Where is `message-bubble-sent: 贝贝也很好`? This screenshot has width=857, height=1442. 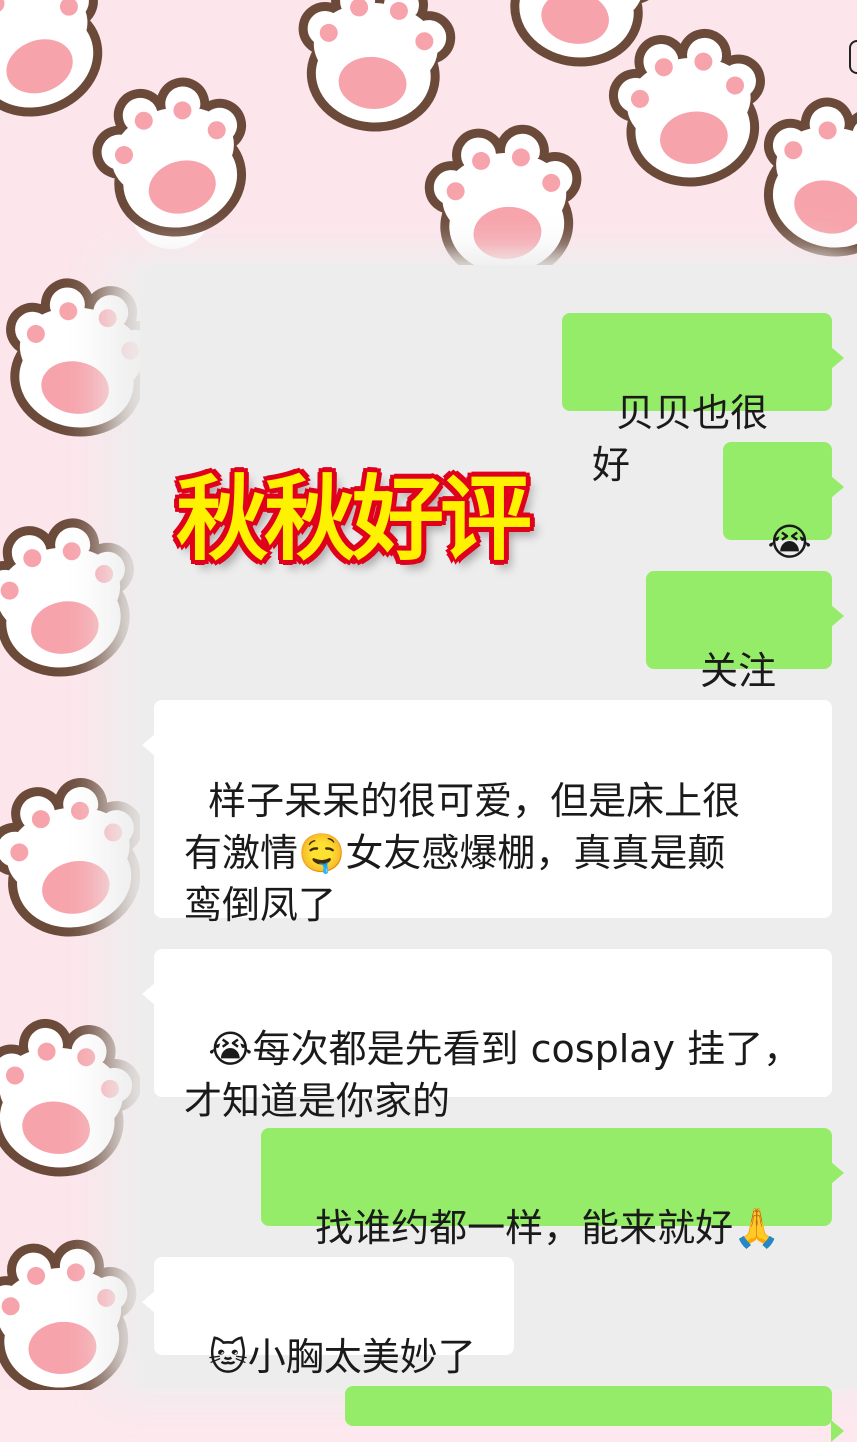
message-bubble-sent: 贝贝也很好 is located at coordinates (703, 400).